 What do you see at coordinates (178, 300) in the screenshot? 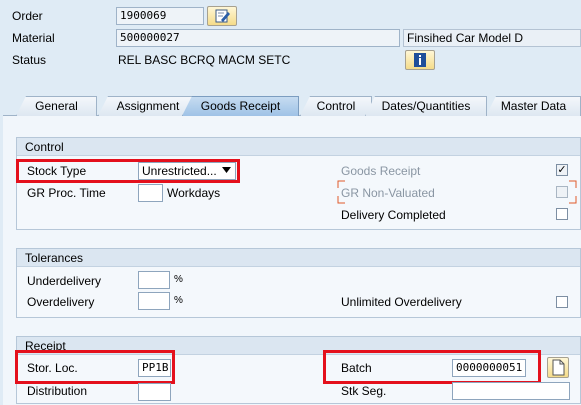
I see `overdelivery-unit: %` at bounding box center [178, 300].